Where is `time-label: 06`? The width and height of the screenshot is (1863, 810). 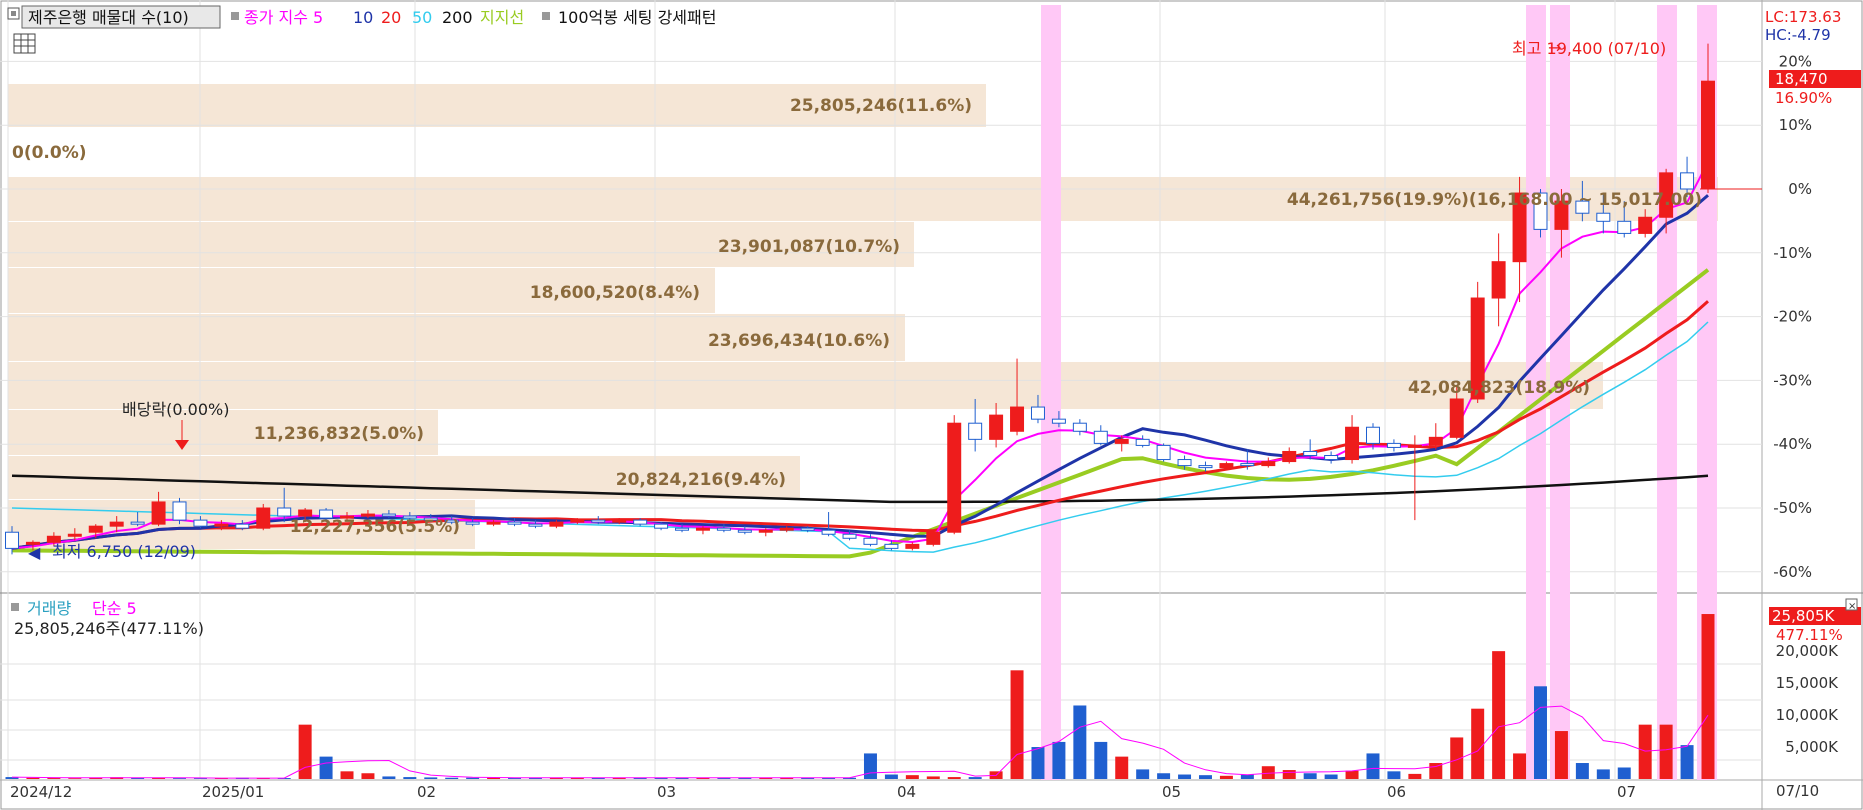
time-label: 06 is located at coordinates (1396, 792).